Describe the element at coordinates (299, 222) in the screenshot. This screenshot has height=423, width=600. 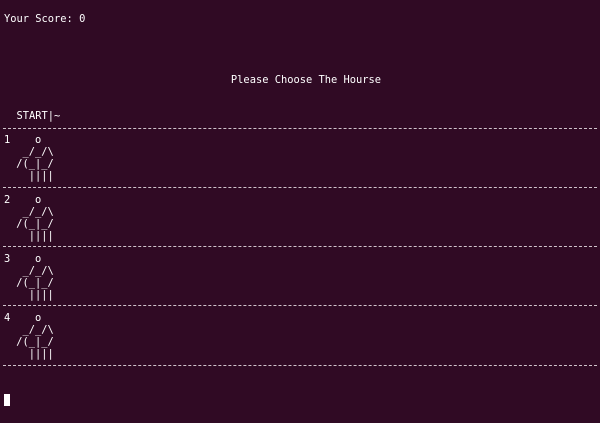
I see `horse-lane-2: 2 o _/_/\ /(_|_/ ||||` at that location.